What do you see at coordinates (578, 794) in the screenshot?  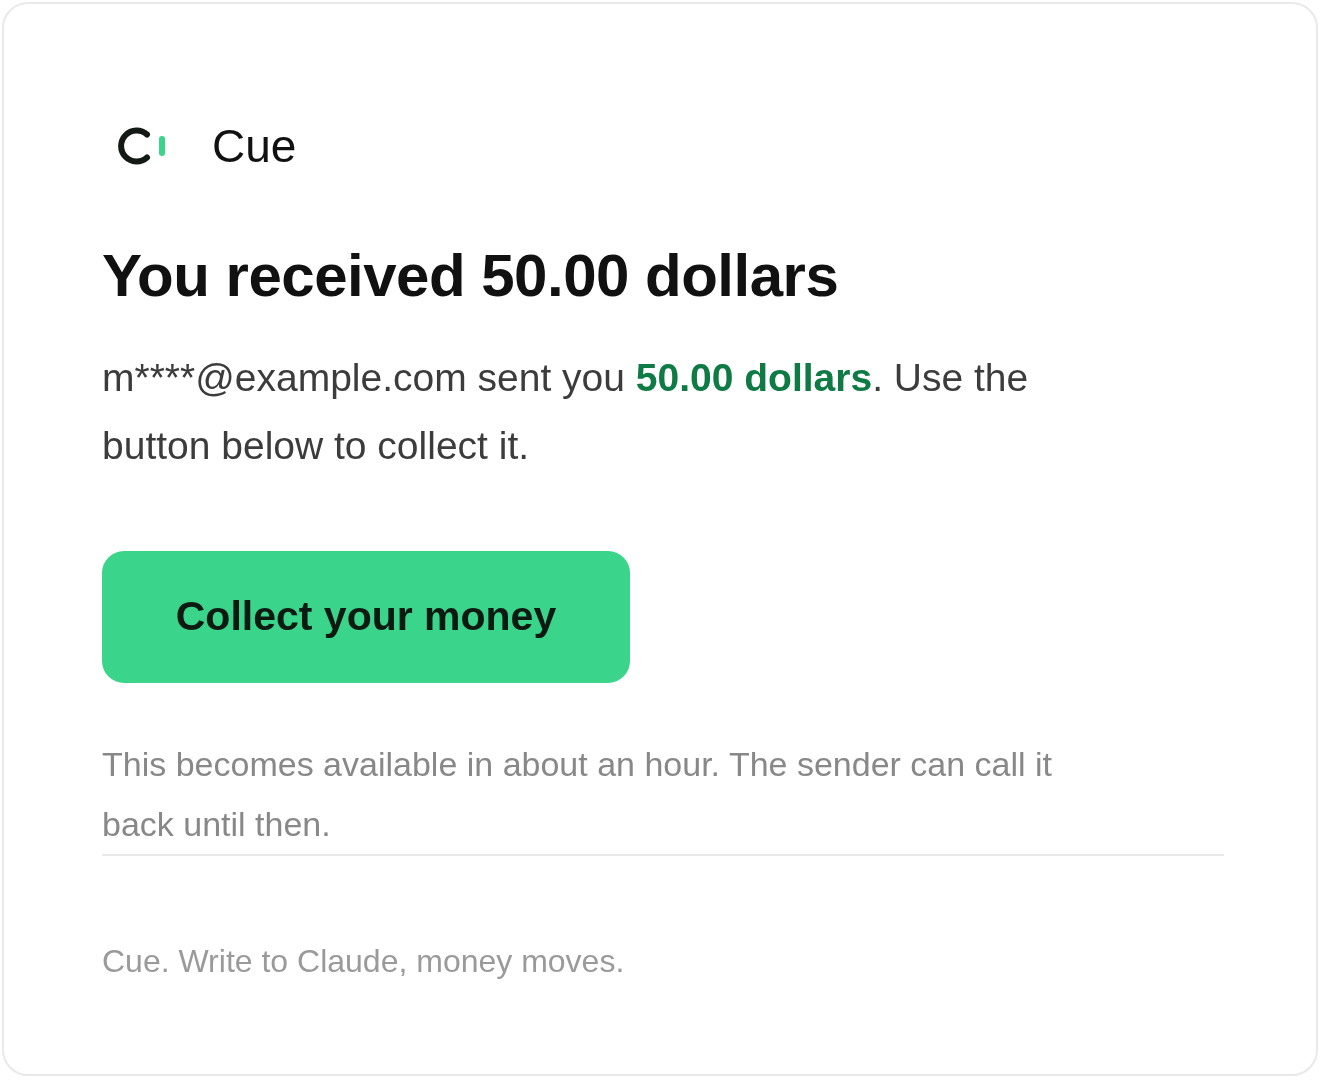 I see `note-text: This becomes available in about an hour. The sender can call it back until then.` at bounding box center [578, 794].